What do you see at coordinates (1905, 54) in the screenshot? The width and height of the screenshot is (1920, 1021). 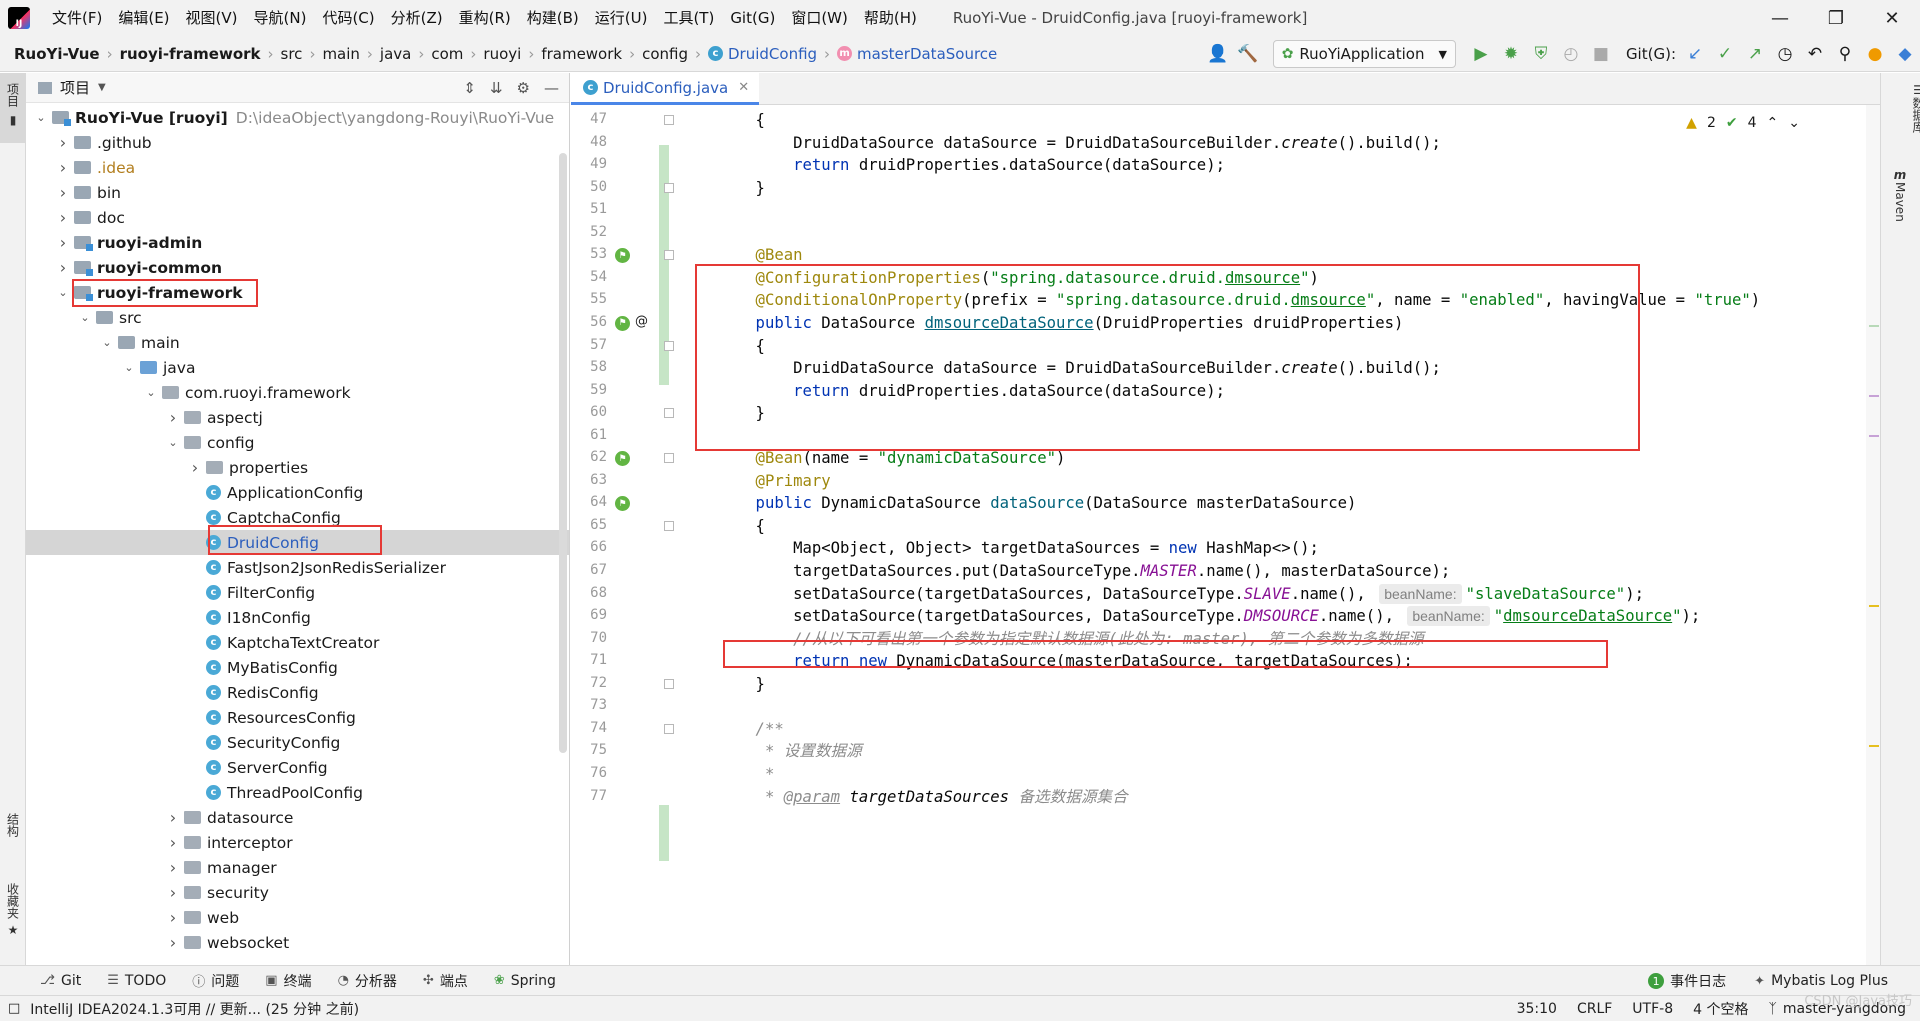 I see `plugin-icon: ◆` at bounding box center [1905, 54].